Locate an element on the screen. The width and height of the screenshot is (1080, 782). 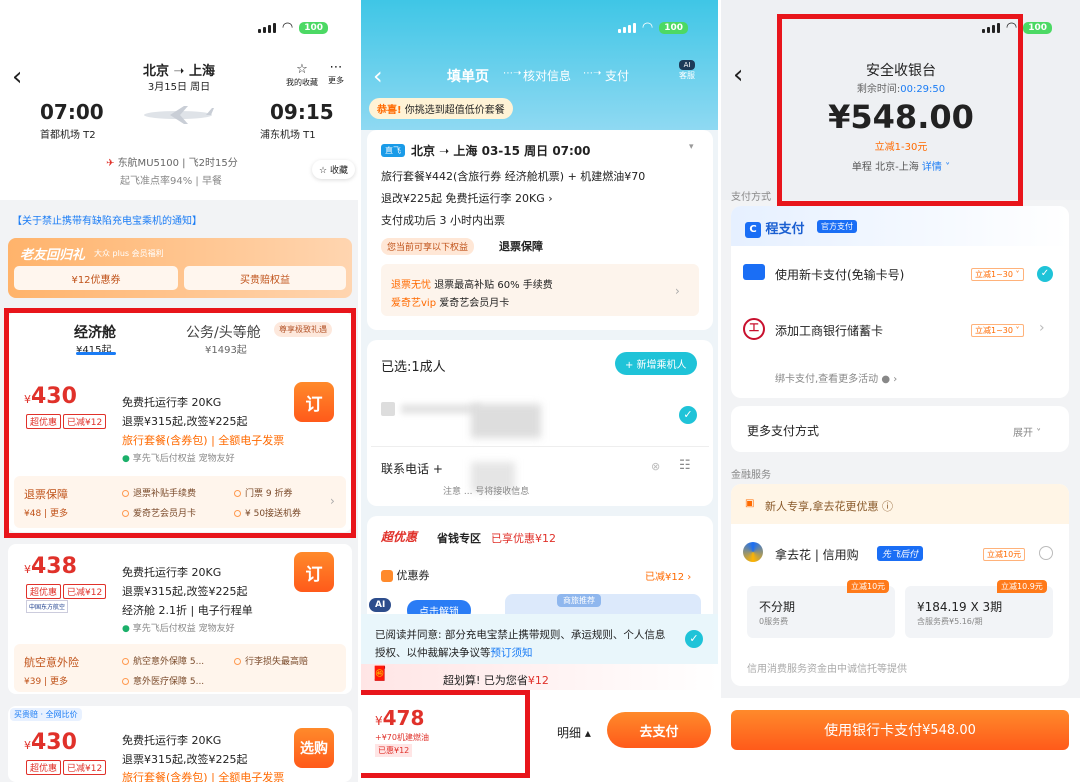
step-arrow-icon: ⋯➝ is located at coordinates (592, 73).